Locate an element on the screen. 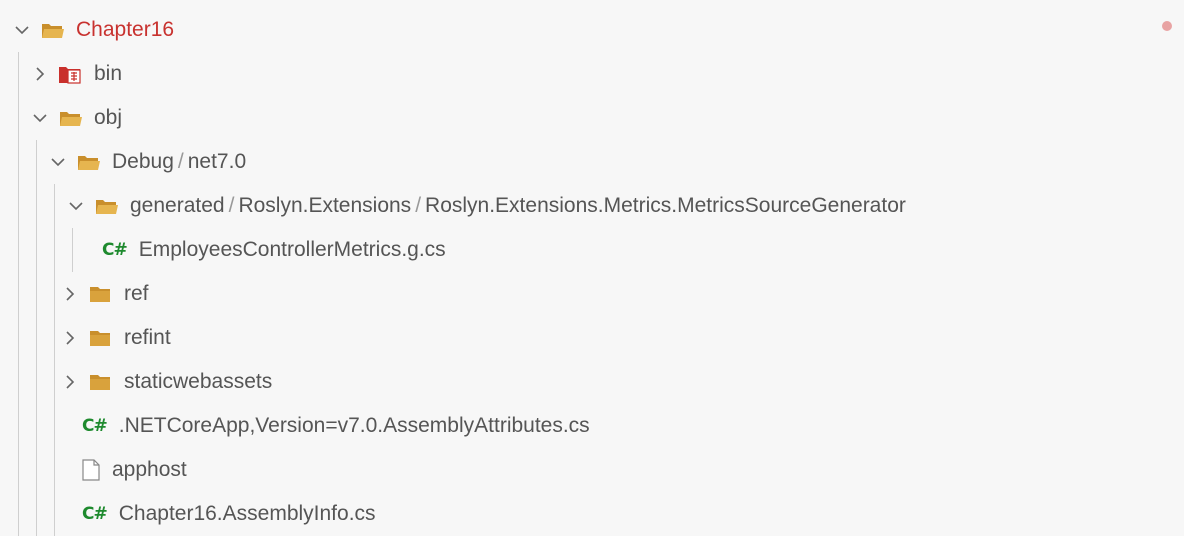 This screenshot has width=1184, height=536. path-segment: generated is located at coordinates (177, 205).